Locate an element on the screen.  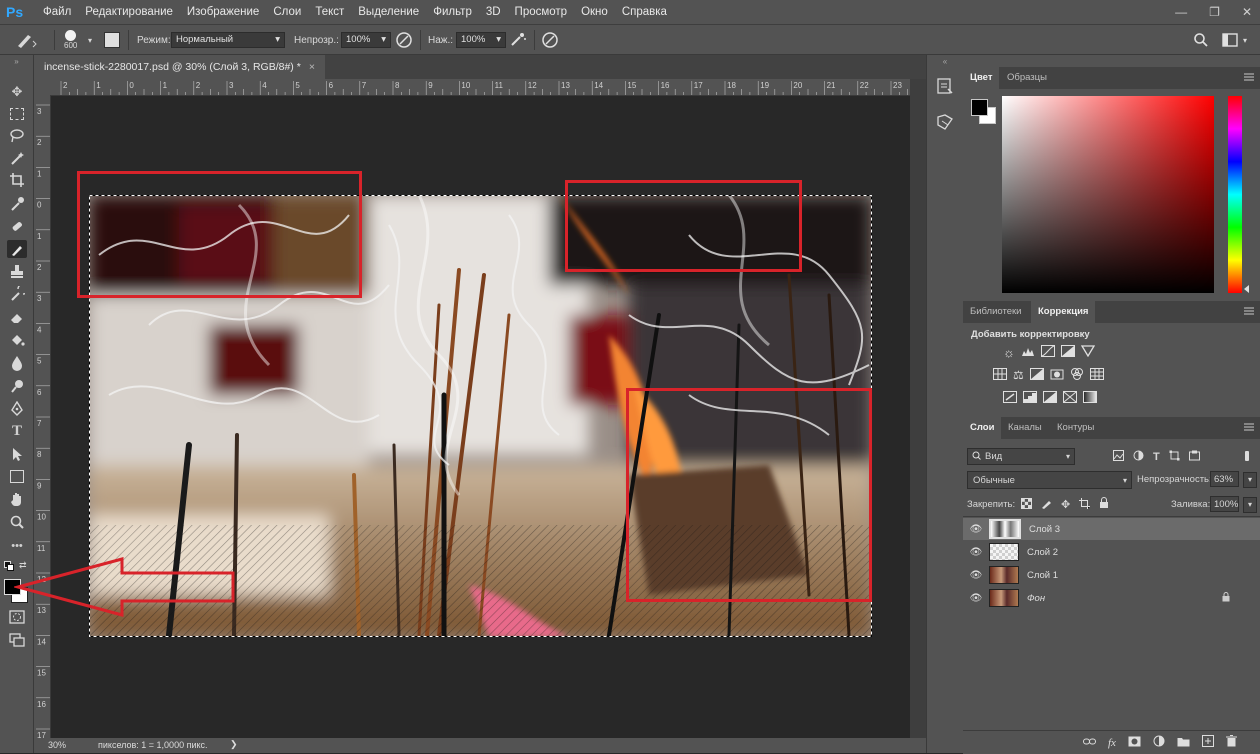
brush-tool-icon is located at coordinates (17, 249).